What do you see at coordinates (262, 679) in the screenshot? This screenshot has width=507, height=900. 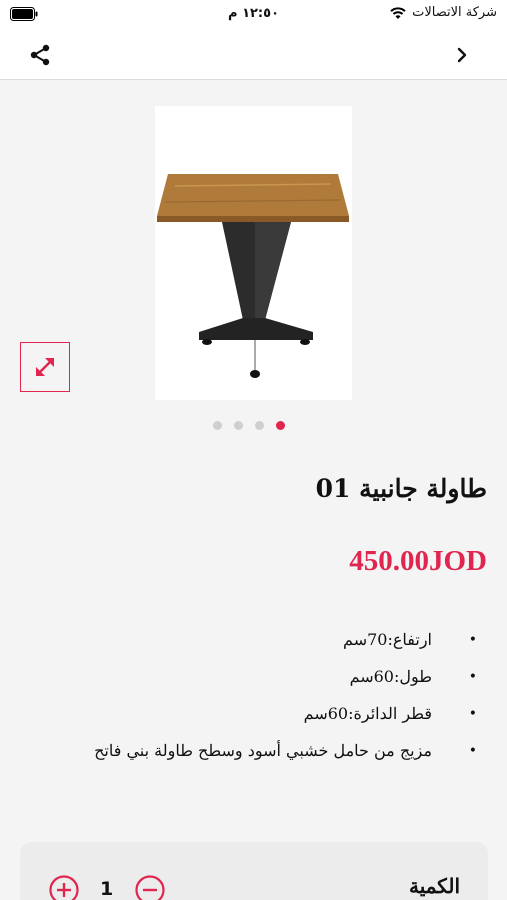 I see `spec-item-length: طول:60سم` at bounding box center [262, 679].